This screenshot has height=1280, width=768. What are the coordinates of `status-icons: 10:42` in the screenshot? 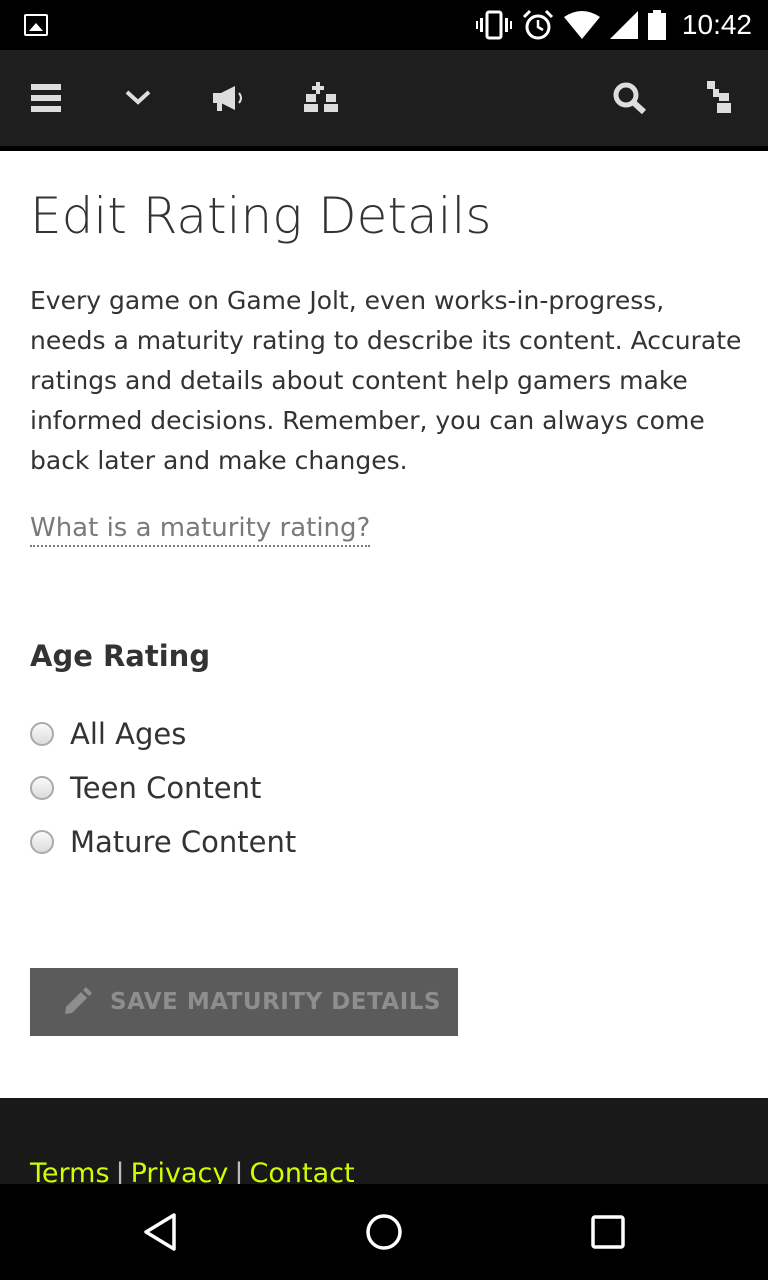 It's located at (613, 25).